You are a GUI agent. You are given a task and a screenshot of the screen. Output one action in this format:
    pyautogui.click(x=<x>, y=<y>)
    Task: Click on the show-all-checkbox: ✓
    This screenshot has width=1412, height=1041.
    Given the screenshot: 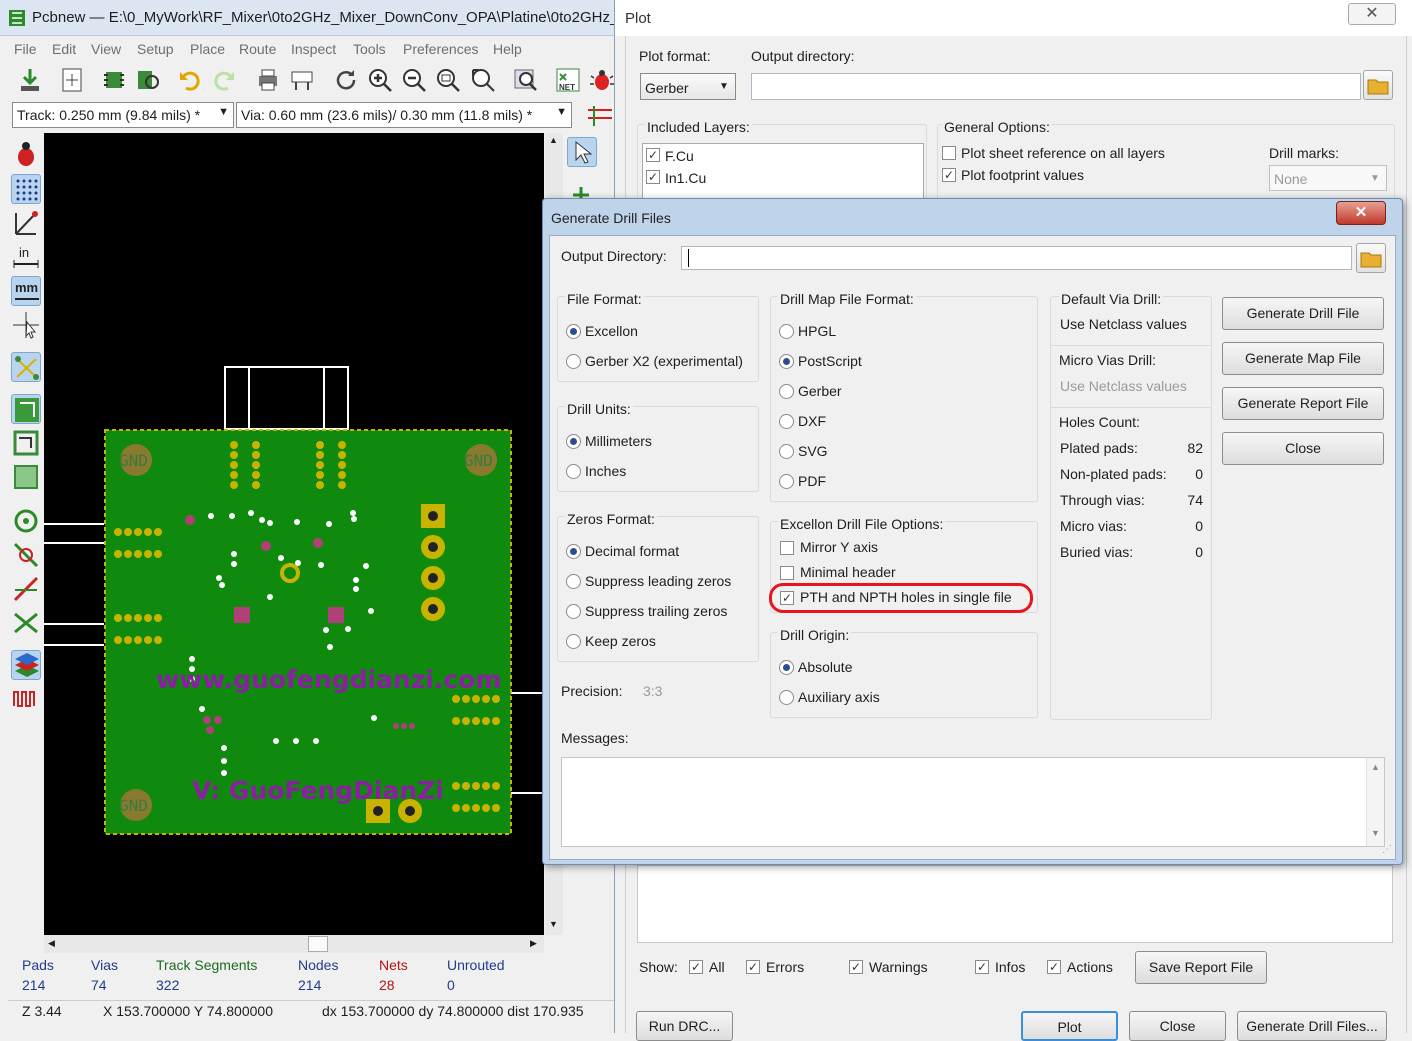 What is the action you would take?
    pyautogui.click(x=696, y=967)
    